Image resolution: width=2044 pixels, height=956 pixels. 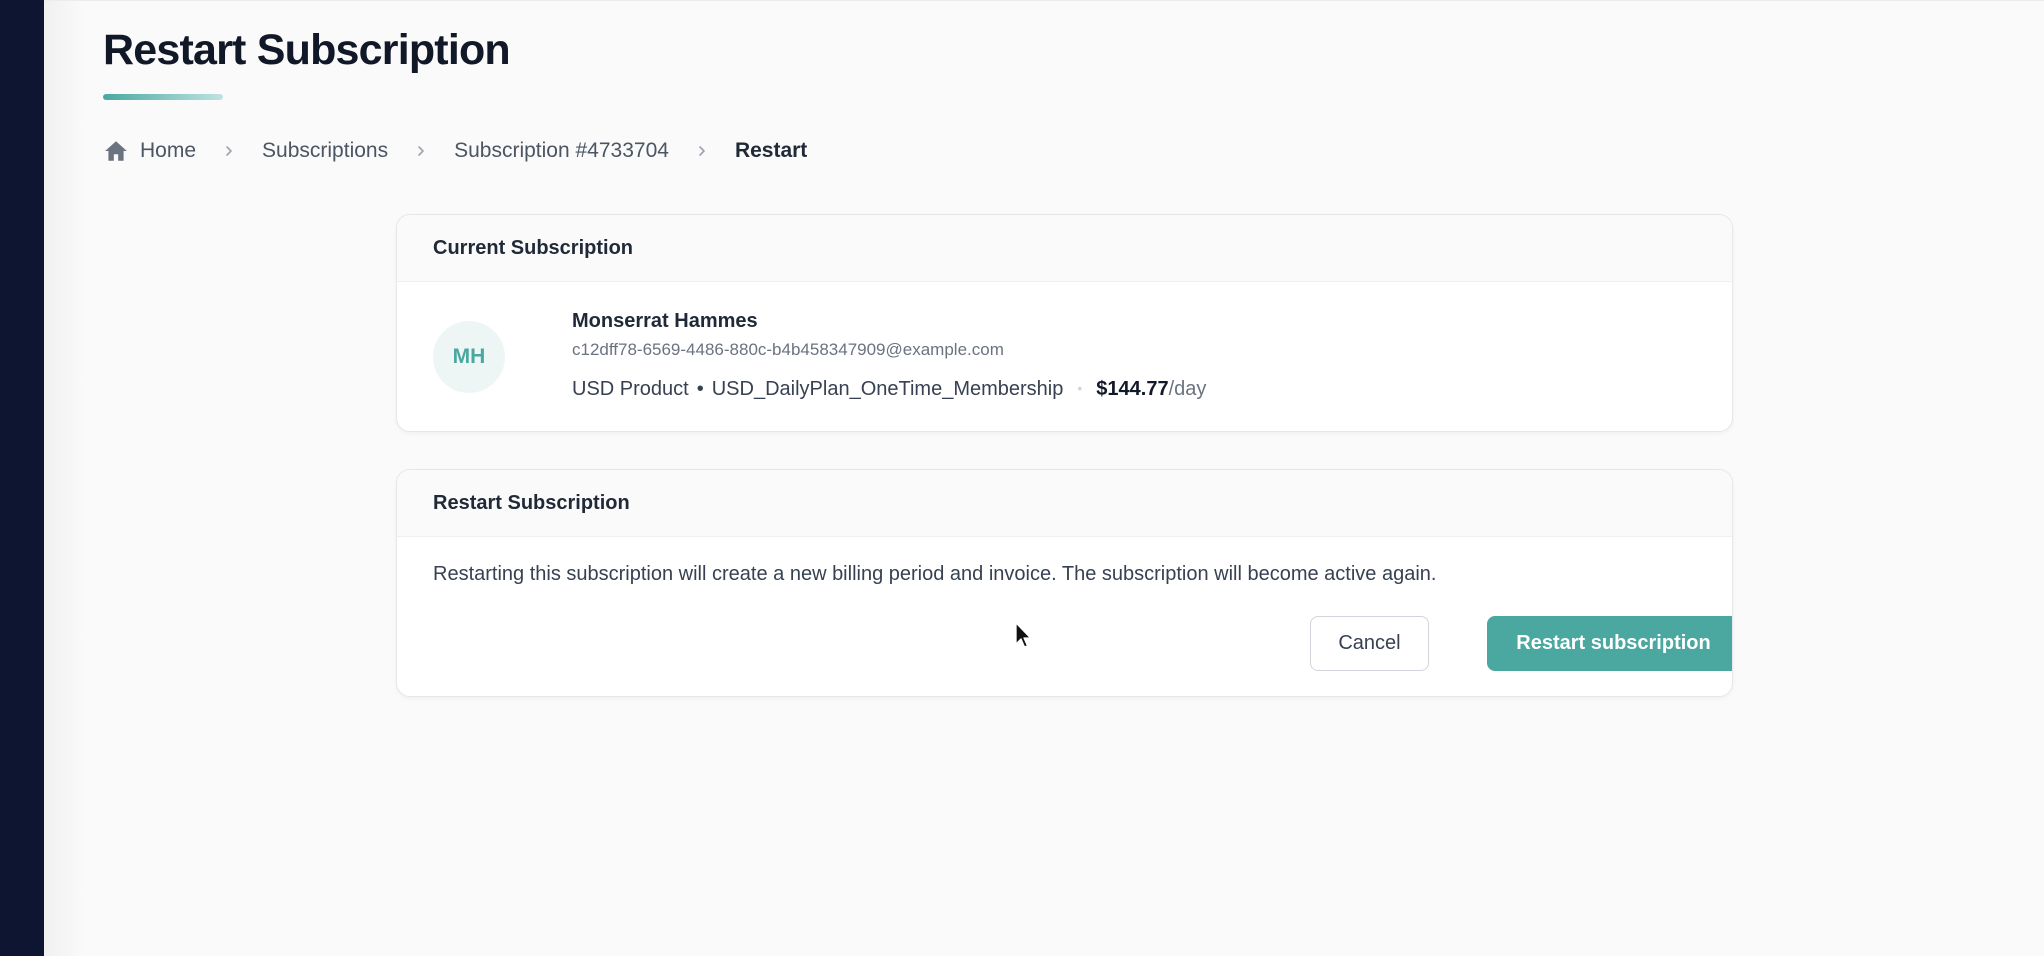 I want to click on plan-name: USD_DailyPlan_OneTime_Membership, so click(x=887, y=389).